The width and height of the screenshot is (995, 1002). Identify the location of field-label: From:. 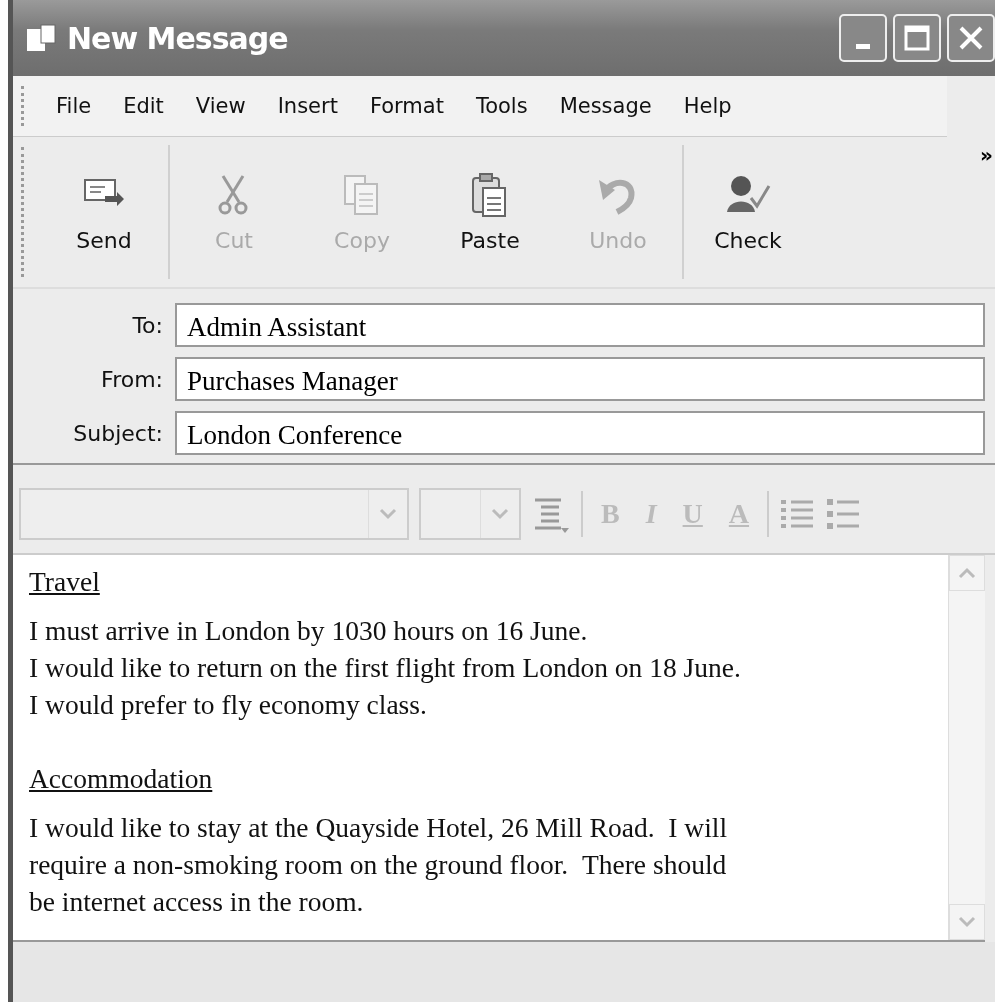
(132, 379).